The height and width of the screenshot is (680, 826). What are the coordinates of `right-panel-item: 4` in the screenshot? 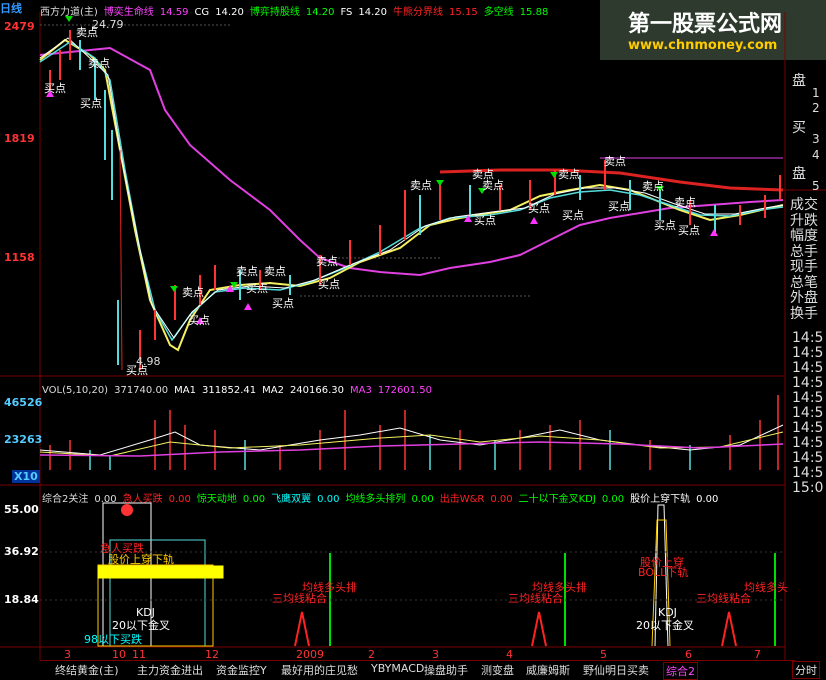 It's located at (816, 154).